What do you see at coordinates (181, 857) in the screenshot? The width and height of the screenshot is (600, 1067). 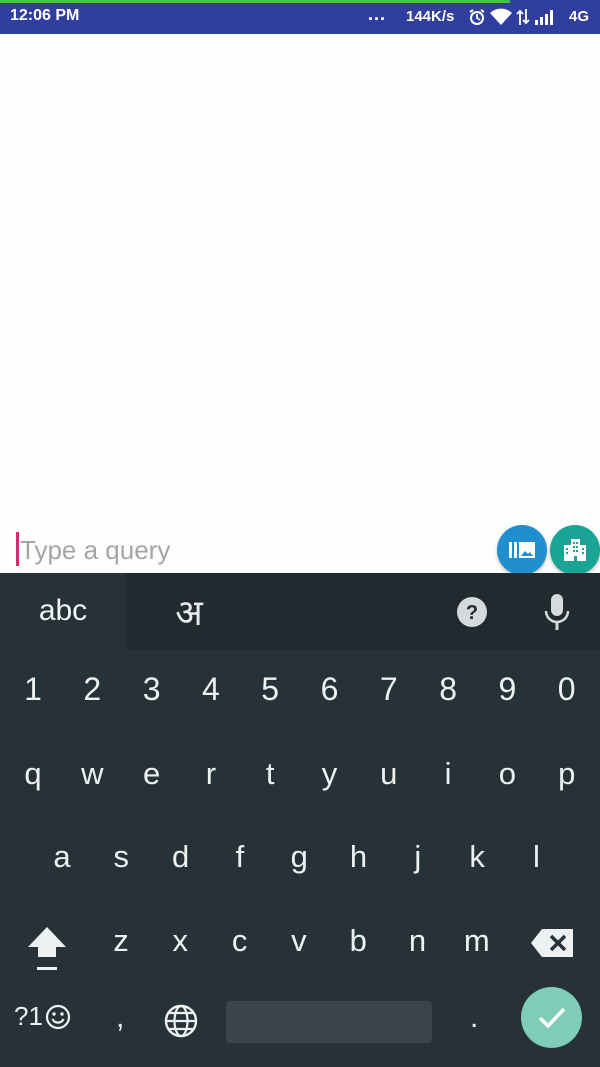 I see `key-d: d` at bounding box center [181, 857].